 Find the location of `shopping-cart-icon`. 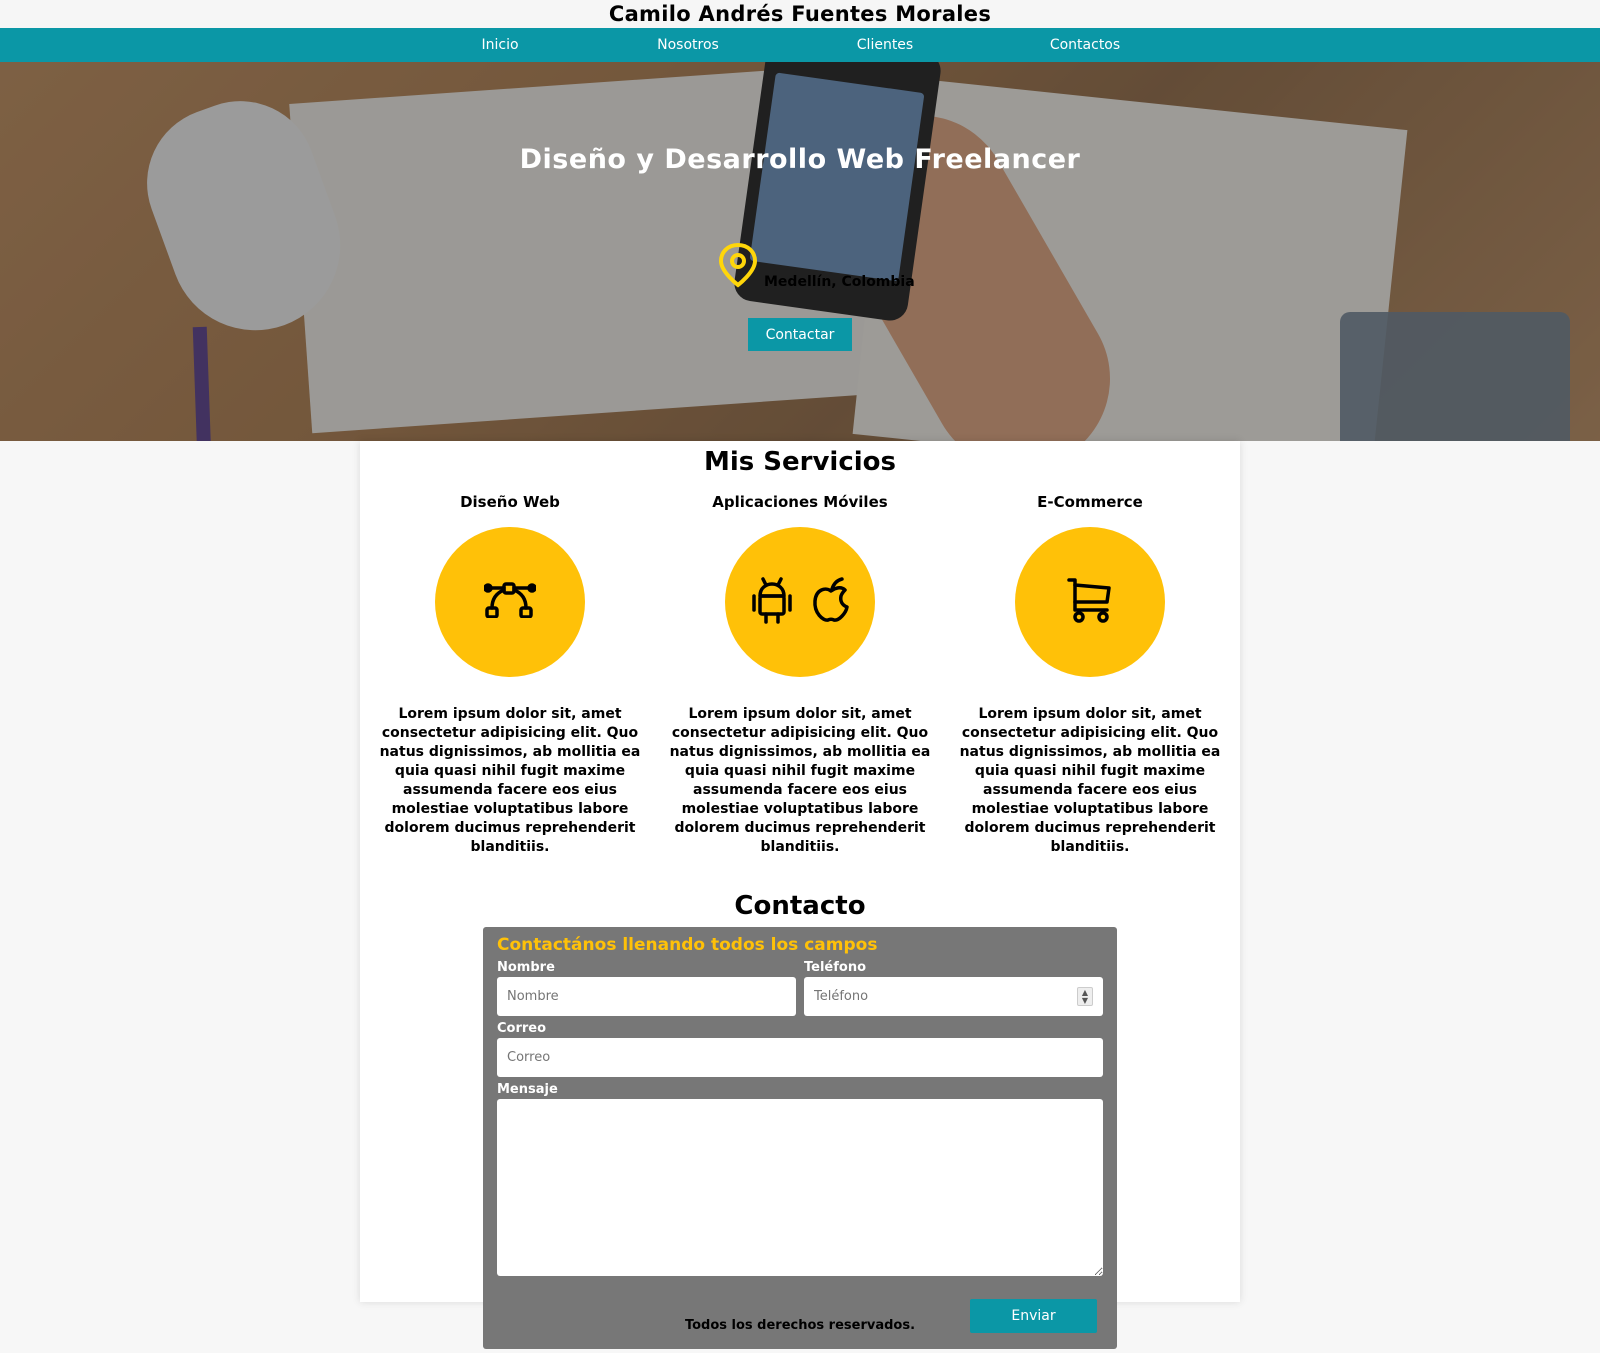

shopping-cart-icon is located at coordinates (1090, 602).